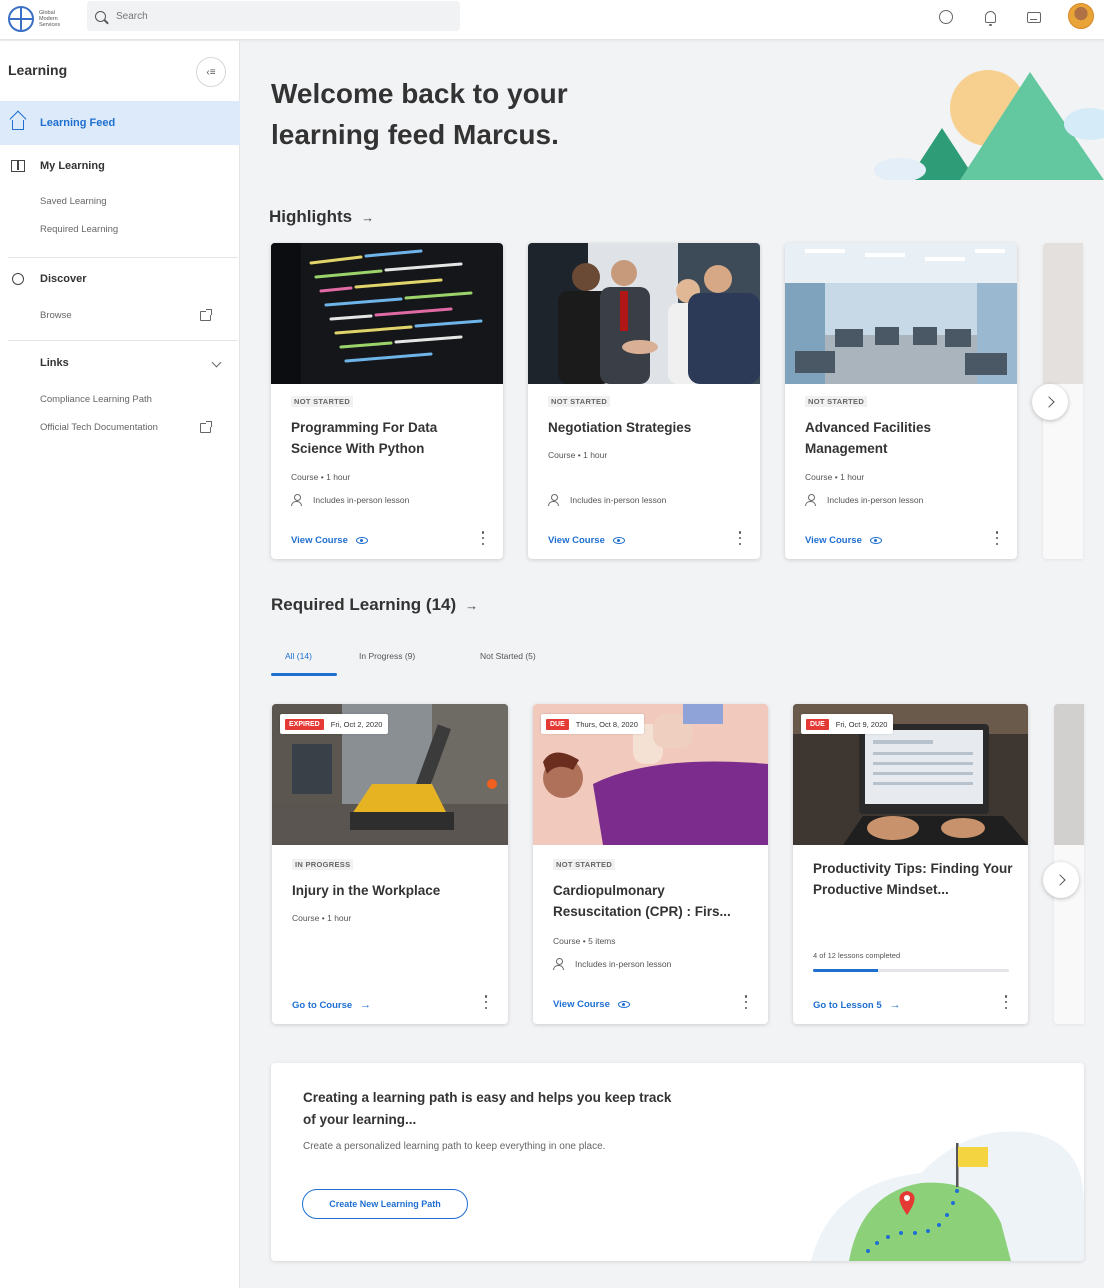 Image resolution: width=1104 pixels, height=1288 pixels. Describe the element at coordinates (18, 123) in the screenshot. I see `home-icon` at that location.